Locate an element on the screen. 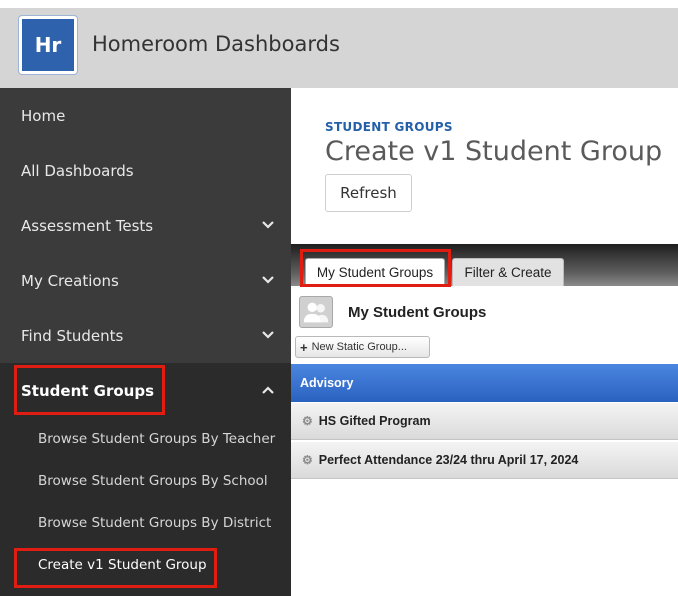 This screenshot has height=596, width=678. sidebar-item-assessment-tests: Assessment Tests is located at coordinates (145, 225).